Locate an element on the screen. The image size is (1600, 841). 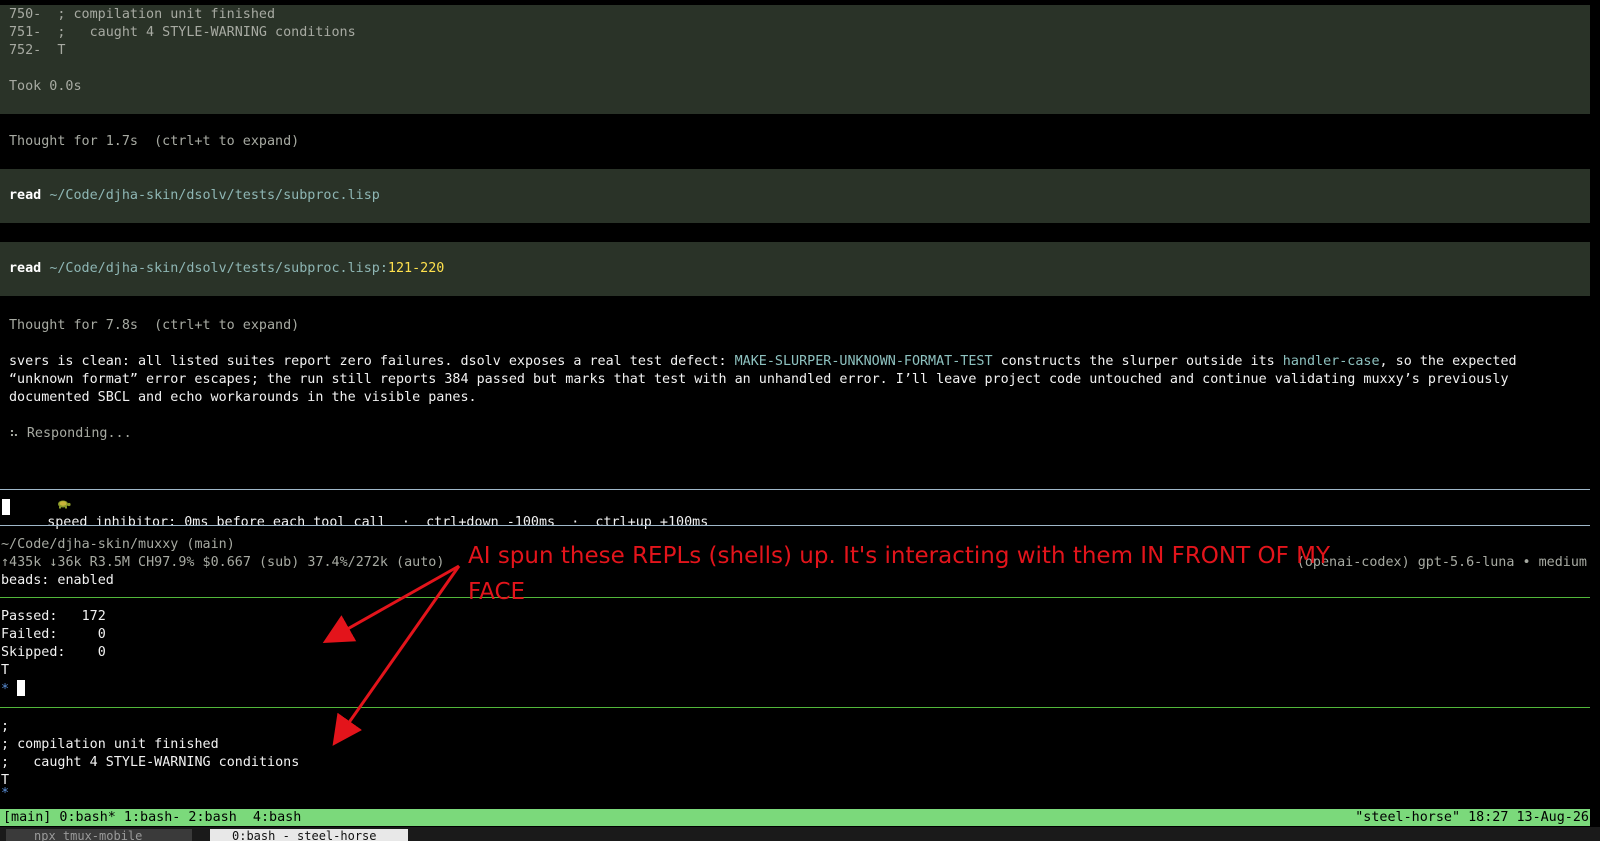
annotation-arrows is located at coordinates (391, 655).